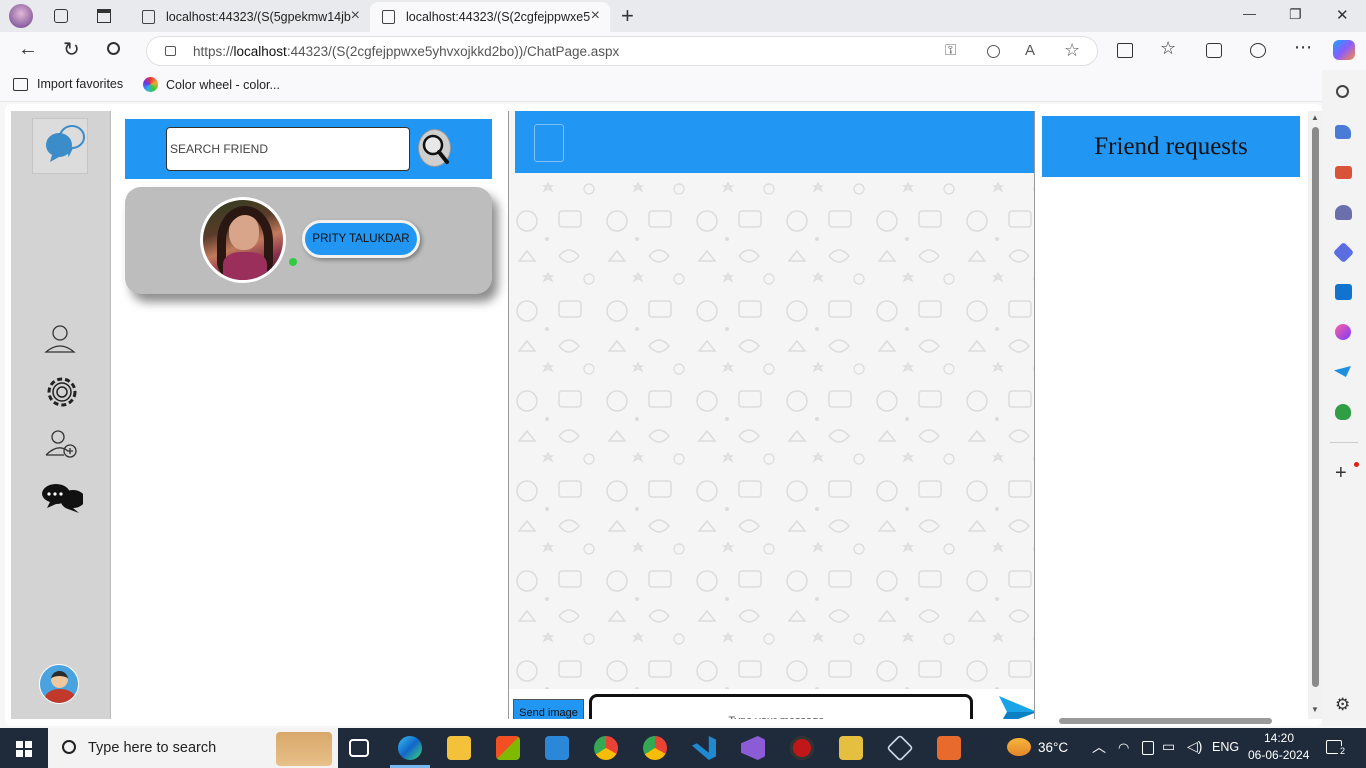  Describe the element at coordinates (304, 749) in the screenshot. I see `search-highlight-icon` at that location.